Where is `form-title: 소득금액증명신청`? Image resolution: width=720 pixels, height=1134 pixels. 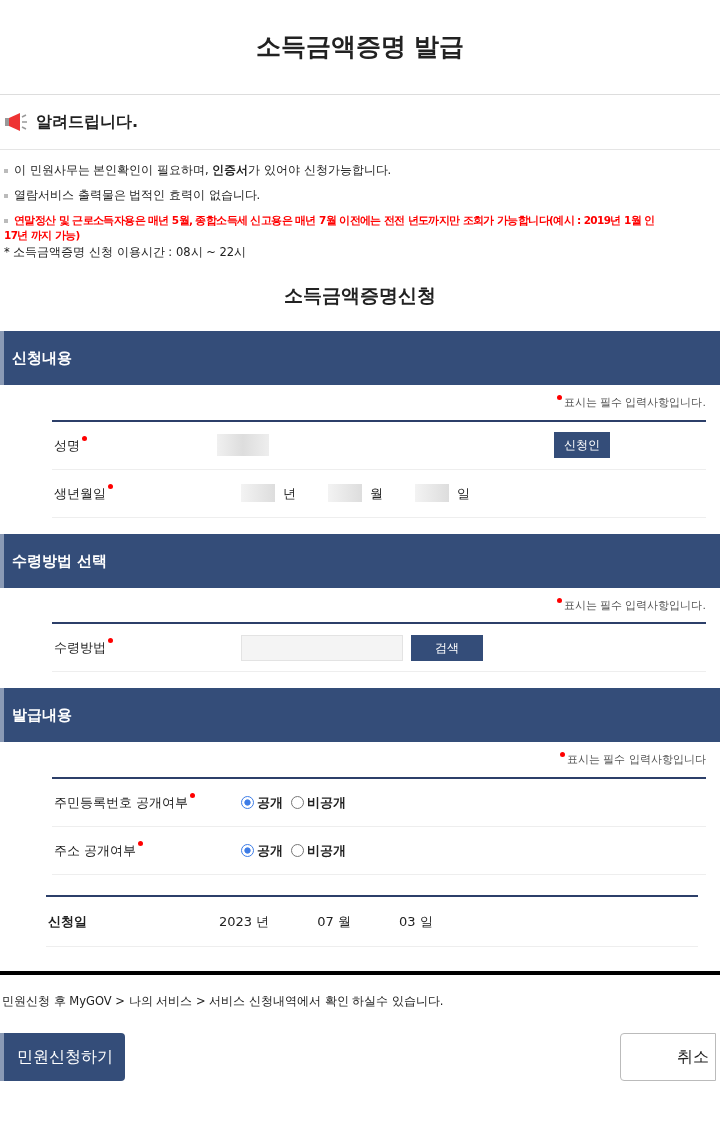
form-title: 소득금액증명신청 is located at coordinates (360, 295).